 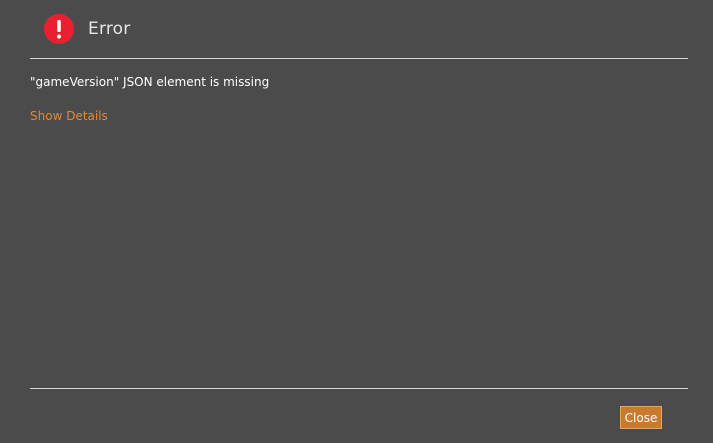 I want to click on dialog-header: Error, so click(x=87, y=29).